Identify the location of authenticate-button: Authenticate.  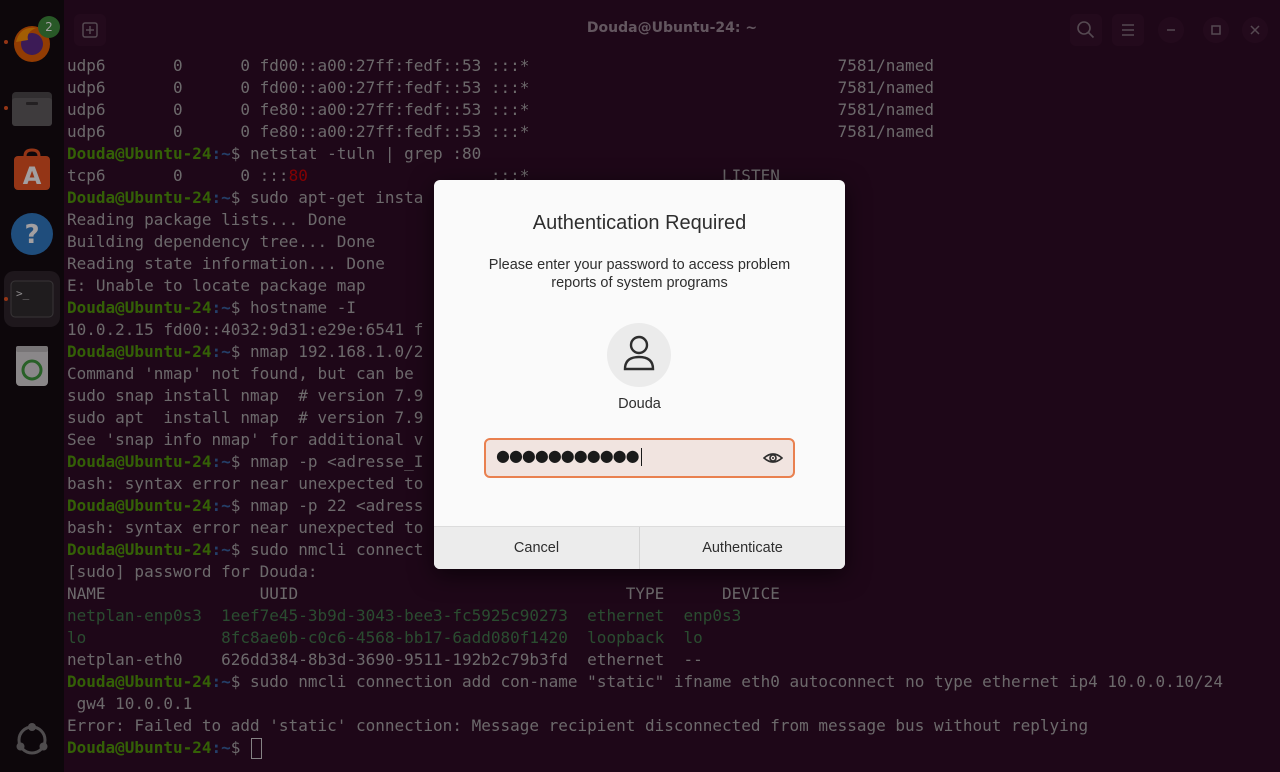
(742, 548).